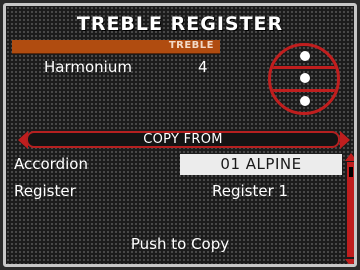 The height and width of the screenshot is (270, 360). Describe the element at coordinates (180, 244) in the screenshot. I see `push-to-copy-action: Push to Copy` at that location.